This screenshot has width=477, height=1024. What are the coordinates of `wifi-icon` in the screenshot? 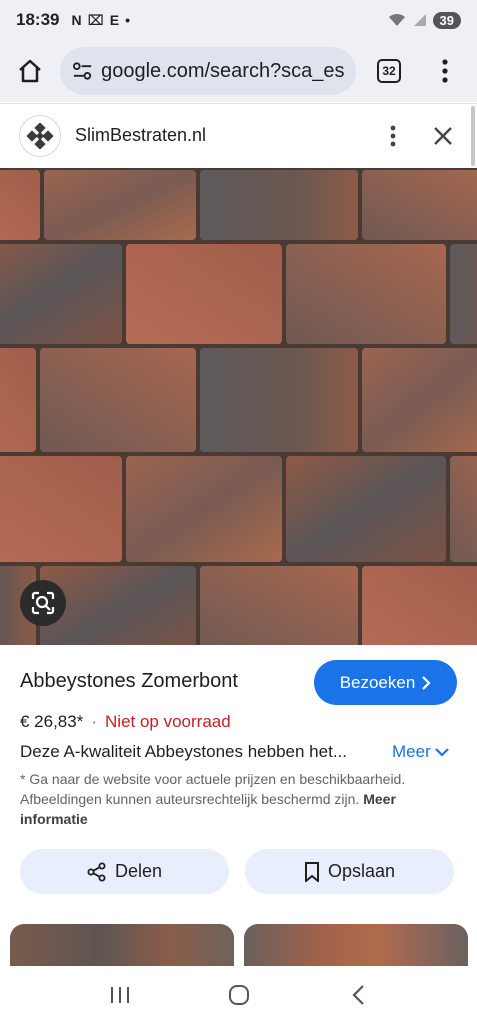 It's located at (396, 19).